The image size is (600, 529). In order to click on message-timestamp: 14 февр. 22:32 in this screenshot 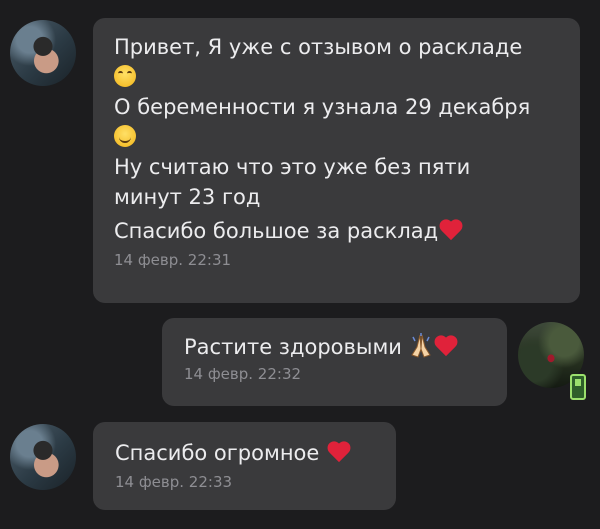, I will do `click(243, 374)`.